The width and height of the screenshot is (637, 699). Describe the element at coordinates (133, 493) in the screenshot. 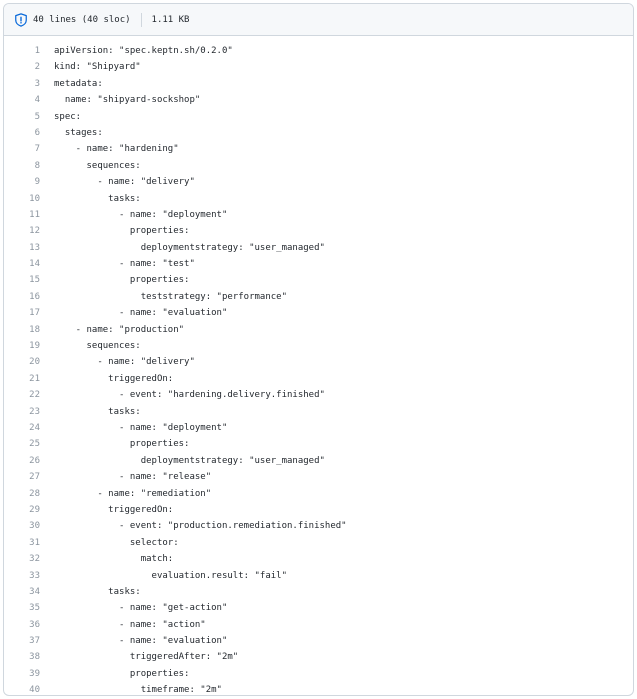

I see `code-text: - name: "remediation"` at that location.